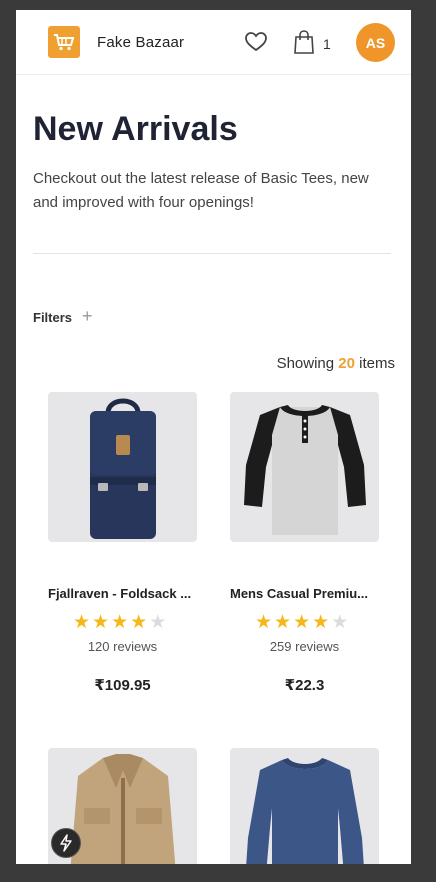 Image resolution: width=436 pixels, height=882 pixels. I want to click on page-title: New Arrivals, so click(135, 129).